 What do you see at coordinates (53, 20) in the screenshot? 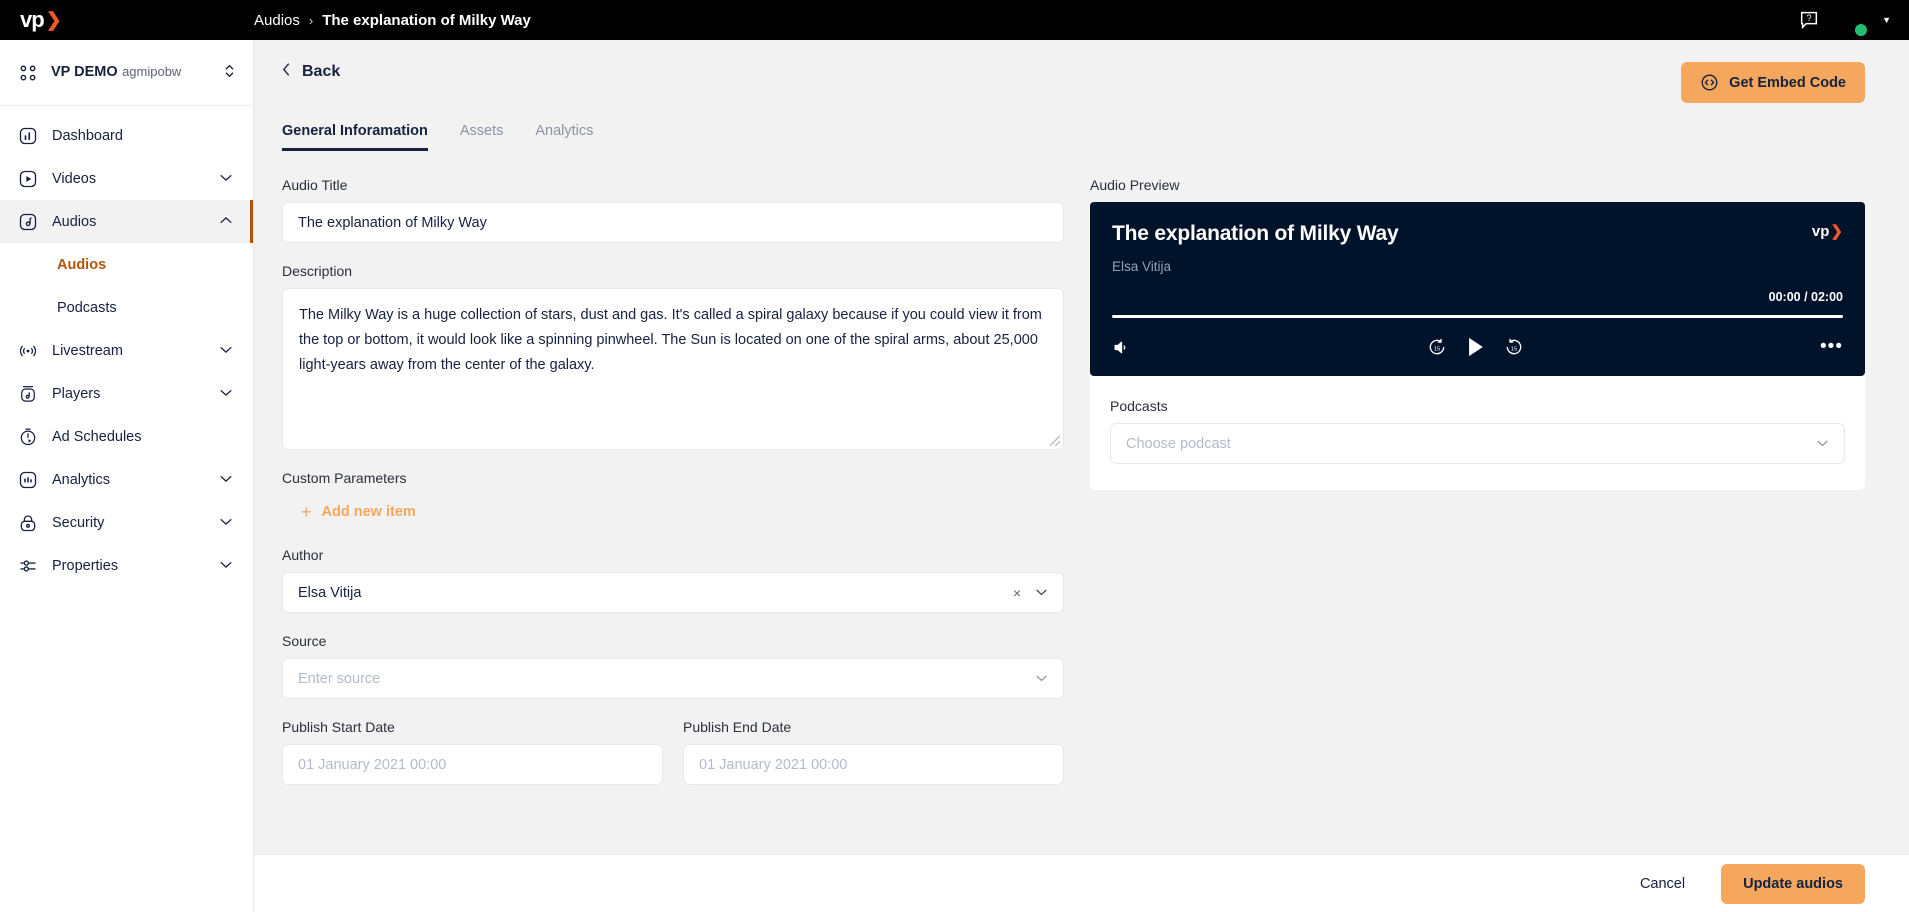
I see `vp-logo-chevron-icon: ❯` at bounding box center [53, 20].